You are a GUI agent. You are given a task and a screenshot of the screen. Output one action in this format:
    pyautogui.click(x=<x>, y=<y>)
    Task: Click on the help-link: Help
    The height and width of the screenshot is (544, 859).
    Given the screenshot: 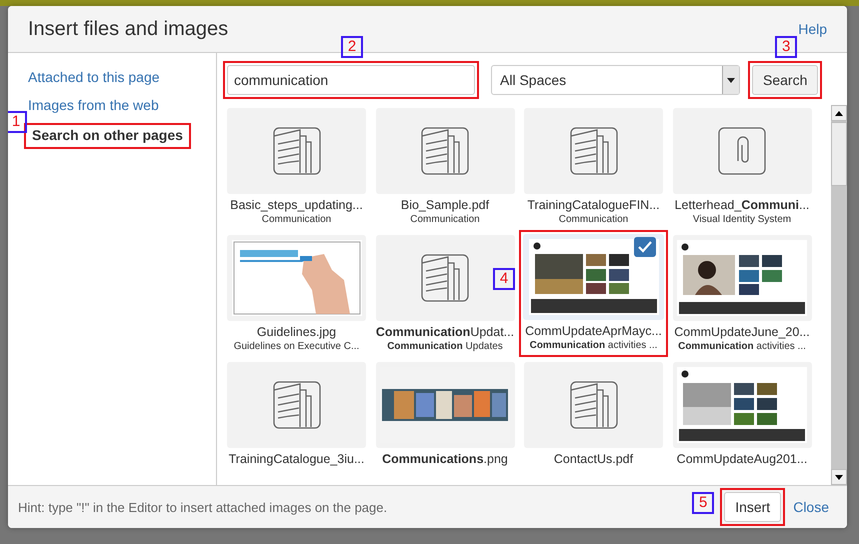 What is the action you would take?
    pyautogui.click(x=812, y=29)
    